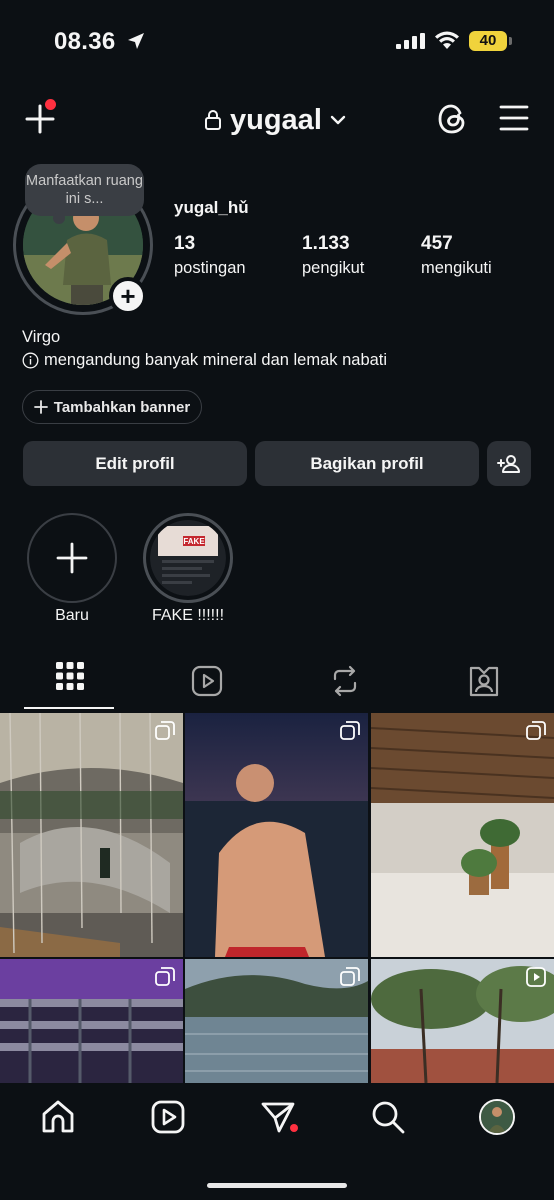 This screenshot has width=554, height=1200. Describe the element at coordinates (210, 268) in the screenshot. I see `stat-label: postingan` at that location.